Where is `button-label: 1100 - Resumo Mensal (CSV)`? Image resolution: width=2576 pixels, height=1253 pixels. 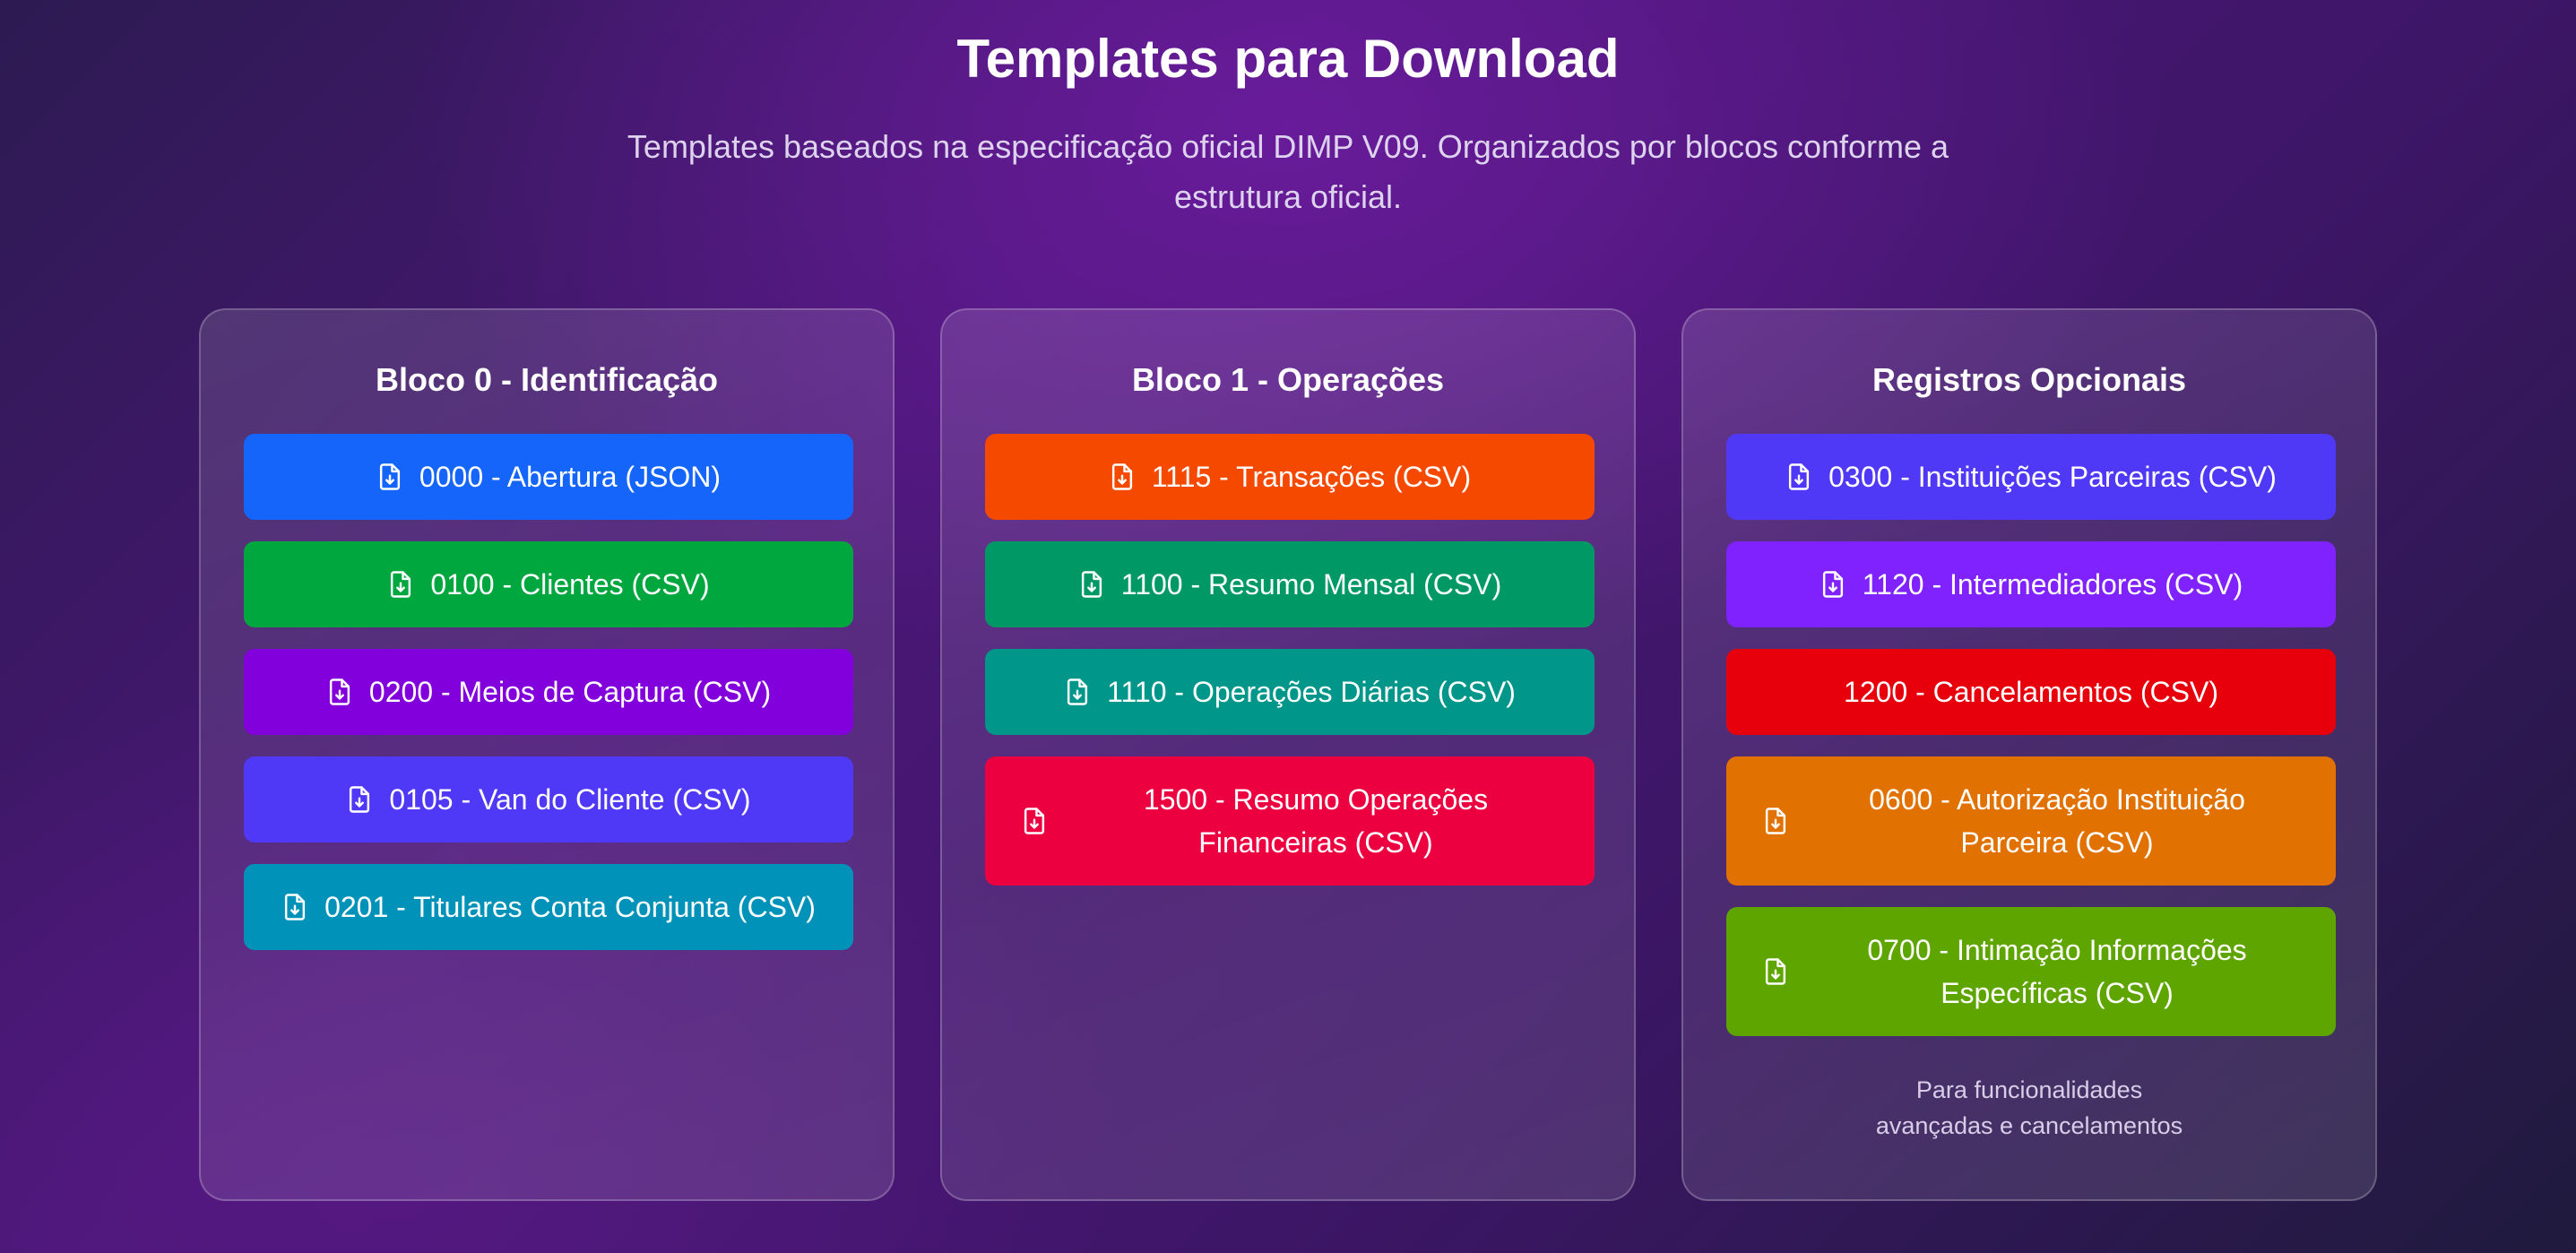
button-label: 1100 - Resumo Mensal (CSV) is located at coordinates (1311, 584).